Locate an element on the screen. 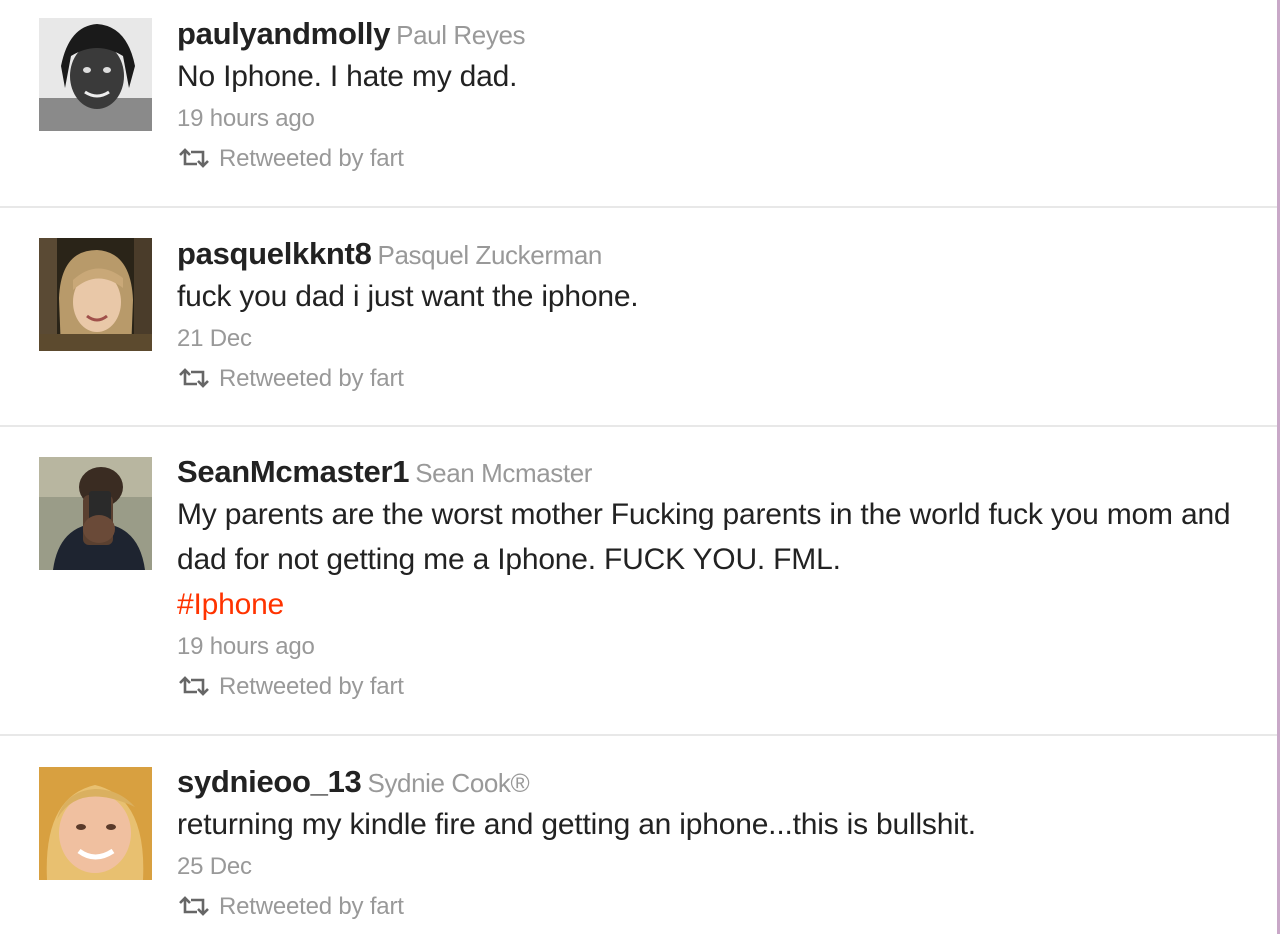 This screenshot has width=1280, height=934. hashtag-link: #Iphone is located at coordinates (230, 604).